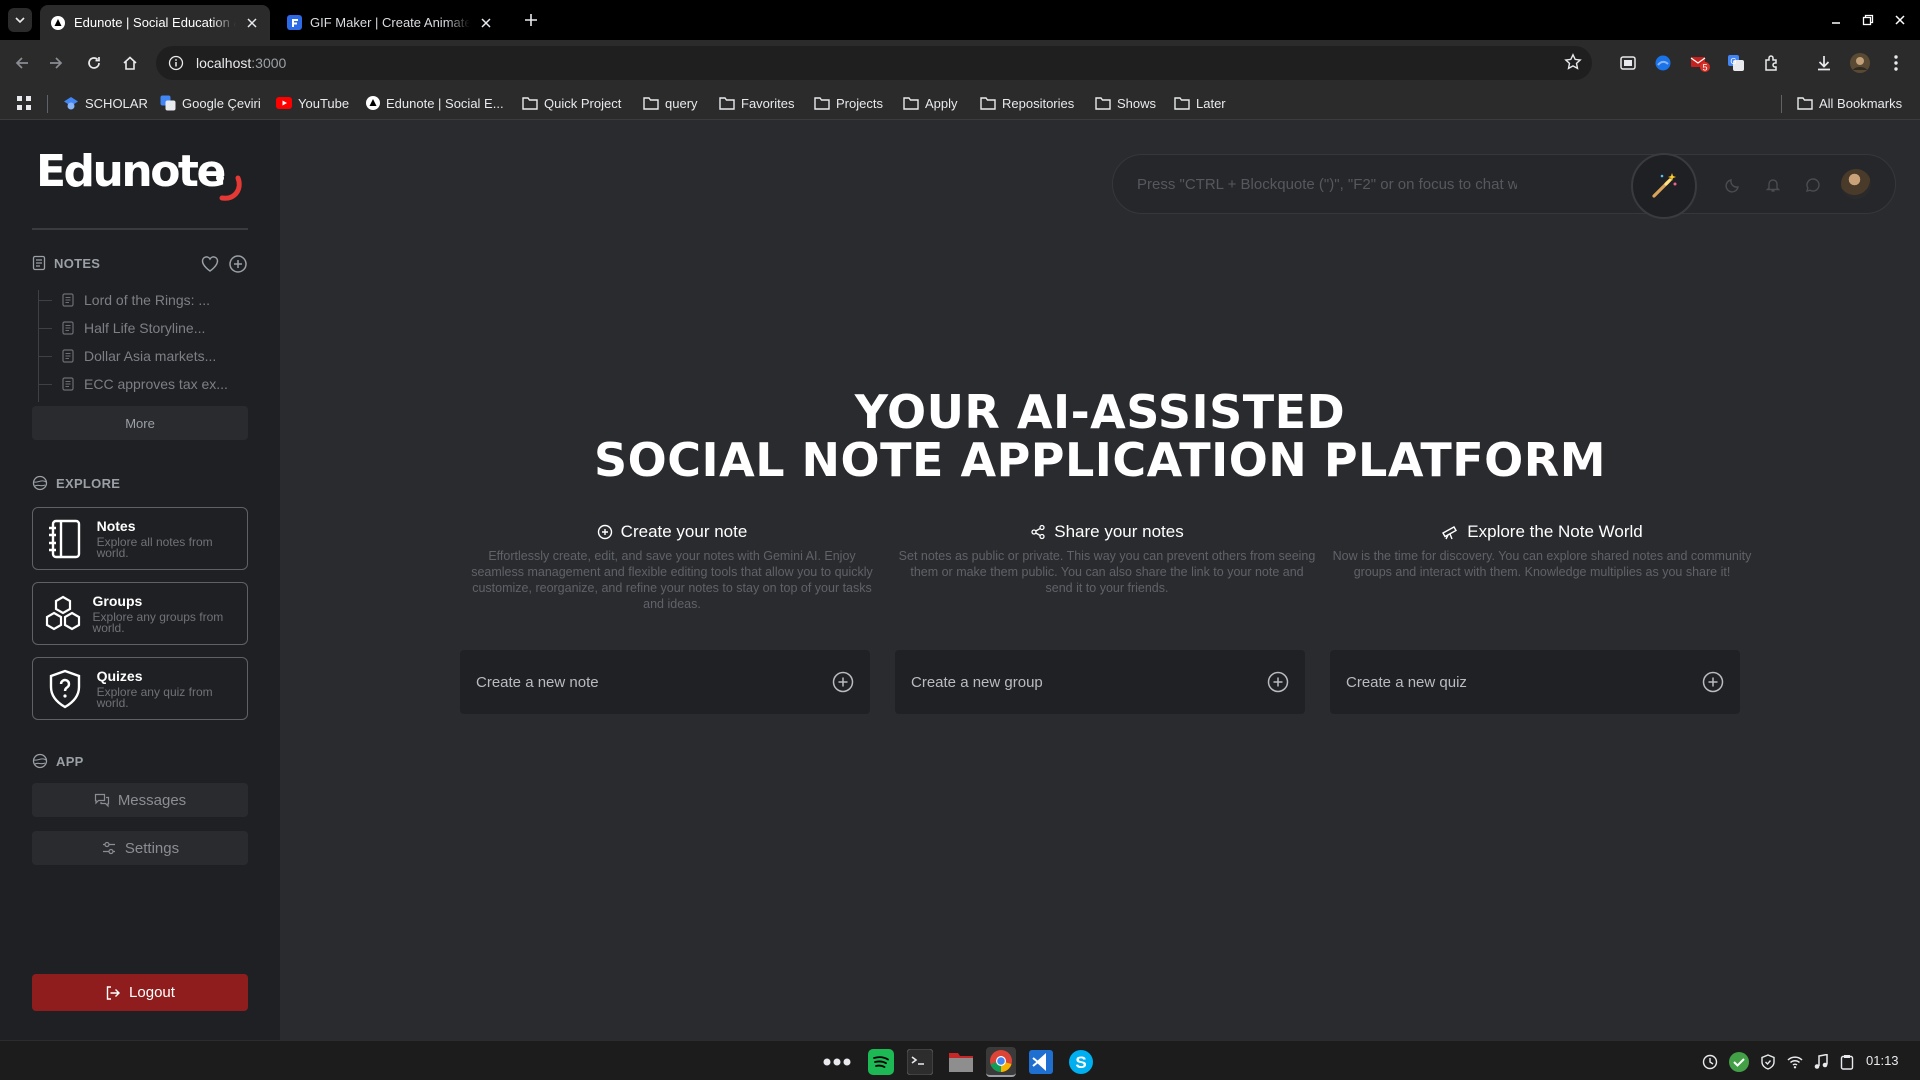 Image resolution: width=1920 pixels, height=1080 pixels. Describe the element at coordinates (108, 848) in the screenshot. I see `settings-icon` at that location.